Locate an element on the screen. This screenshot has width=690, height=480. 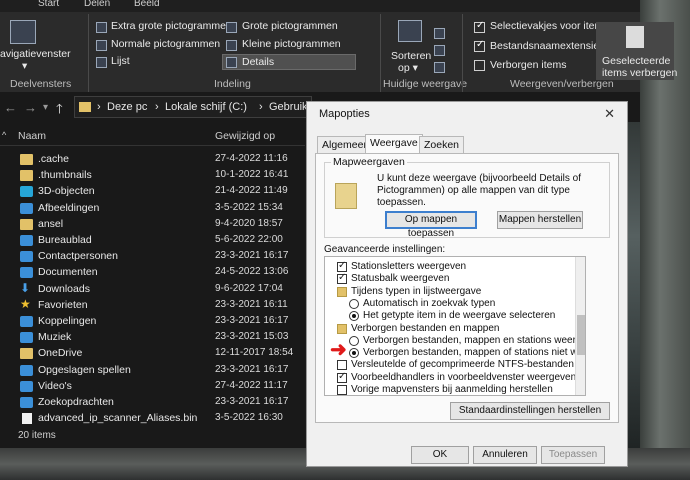
chevron-down-icon: ▾ is located at coordinates (24, 66).